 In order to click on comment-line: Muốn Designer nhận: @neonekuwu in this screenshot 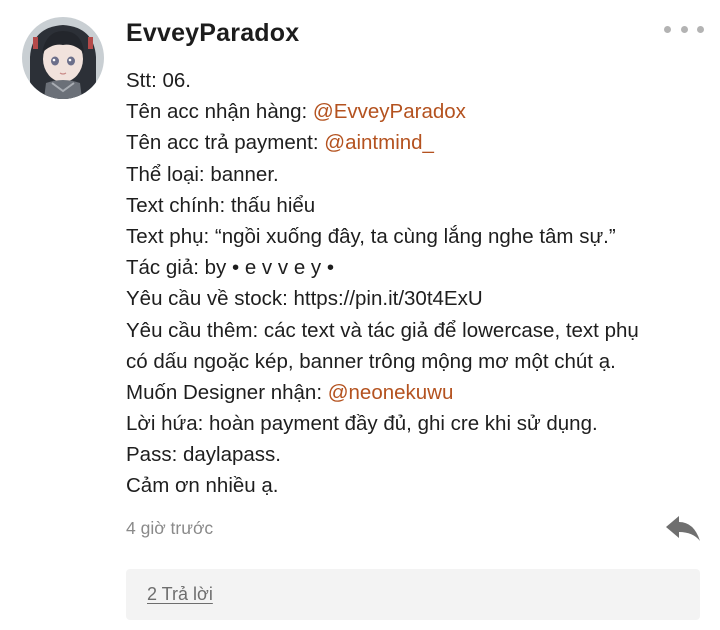, I will do `click(418, 392)`.